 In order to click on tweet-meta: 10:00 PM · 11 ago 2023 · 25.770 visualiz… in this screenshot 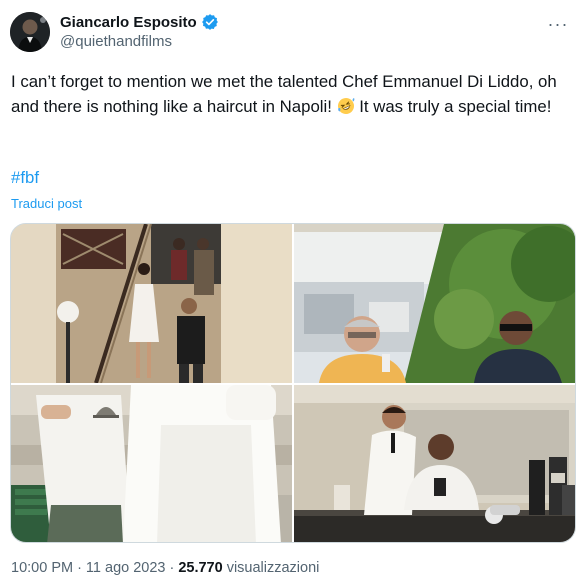, I will do `click(165, 568)`.